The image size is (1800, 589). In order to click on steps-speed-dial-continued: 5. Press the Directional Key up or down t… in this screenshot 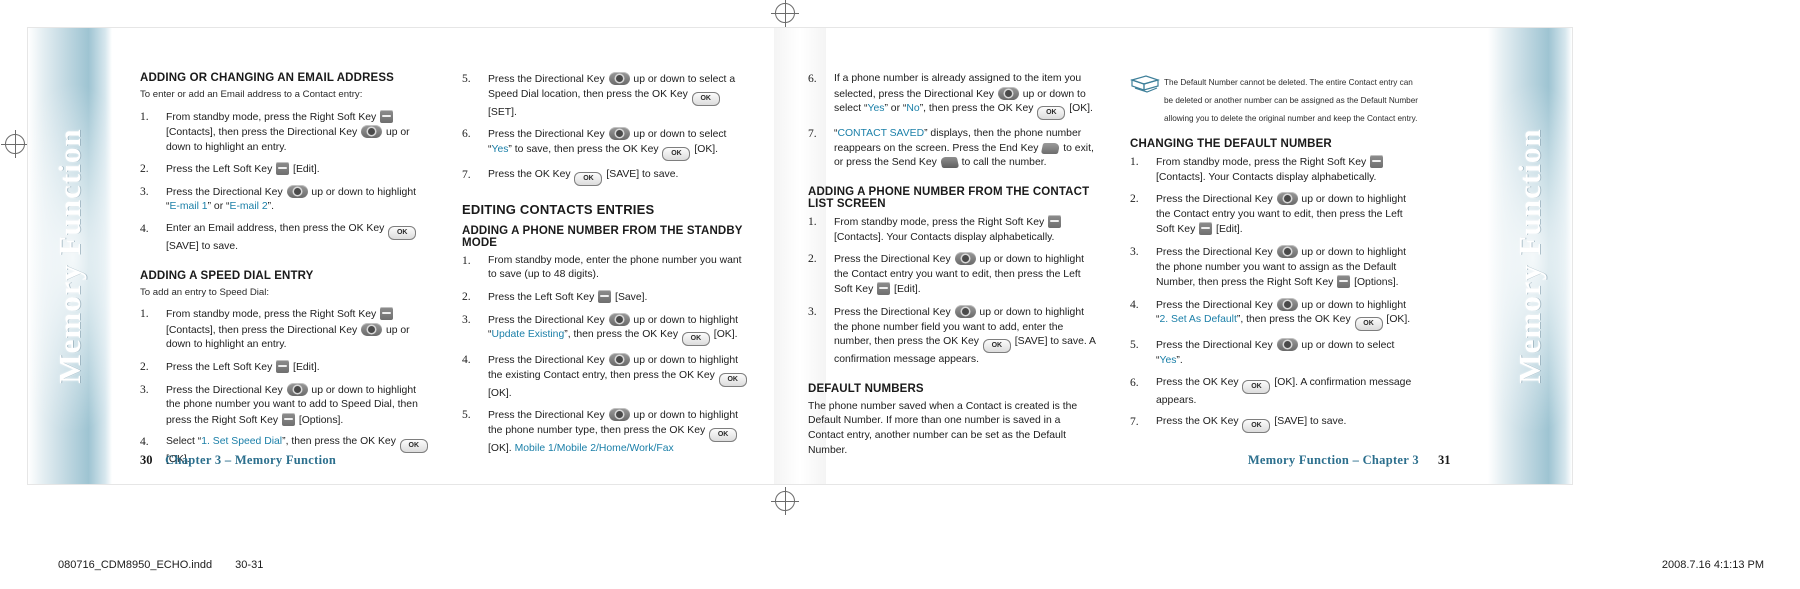, I will do `click(607, 129)`.